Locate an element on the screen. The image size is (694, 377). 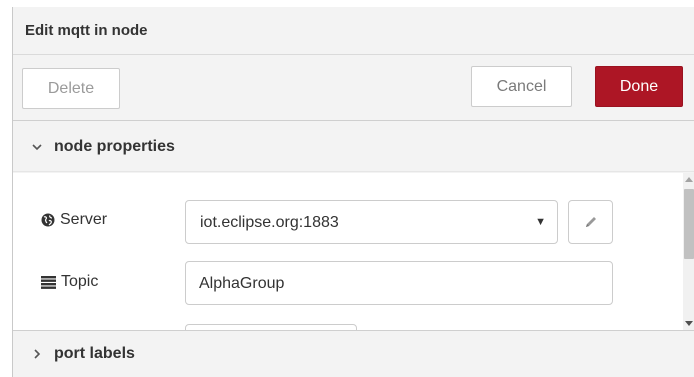
chevron-right-icon is located at coordinates (37, 354).